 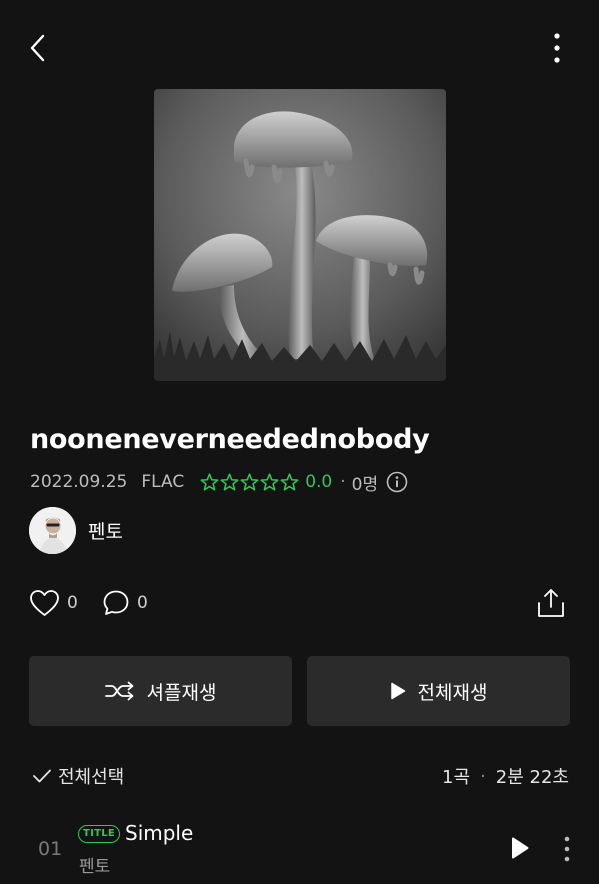 I want to click on share-button, so click(x=551, y=605).